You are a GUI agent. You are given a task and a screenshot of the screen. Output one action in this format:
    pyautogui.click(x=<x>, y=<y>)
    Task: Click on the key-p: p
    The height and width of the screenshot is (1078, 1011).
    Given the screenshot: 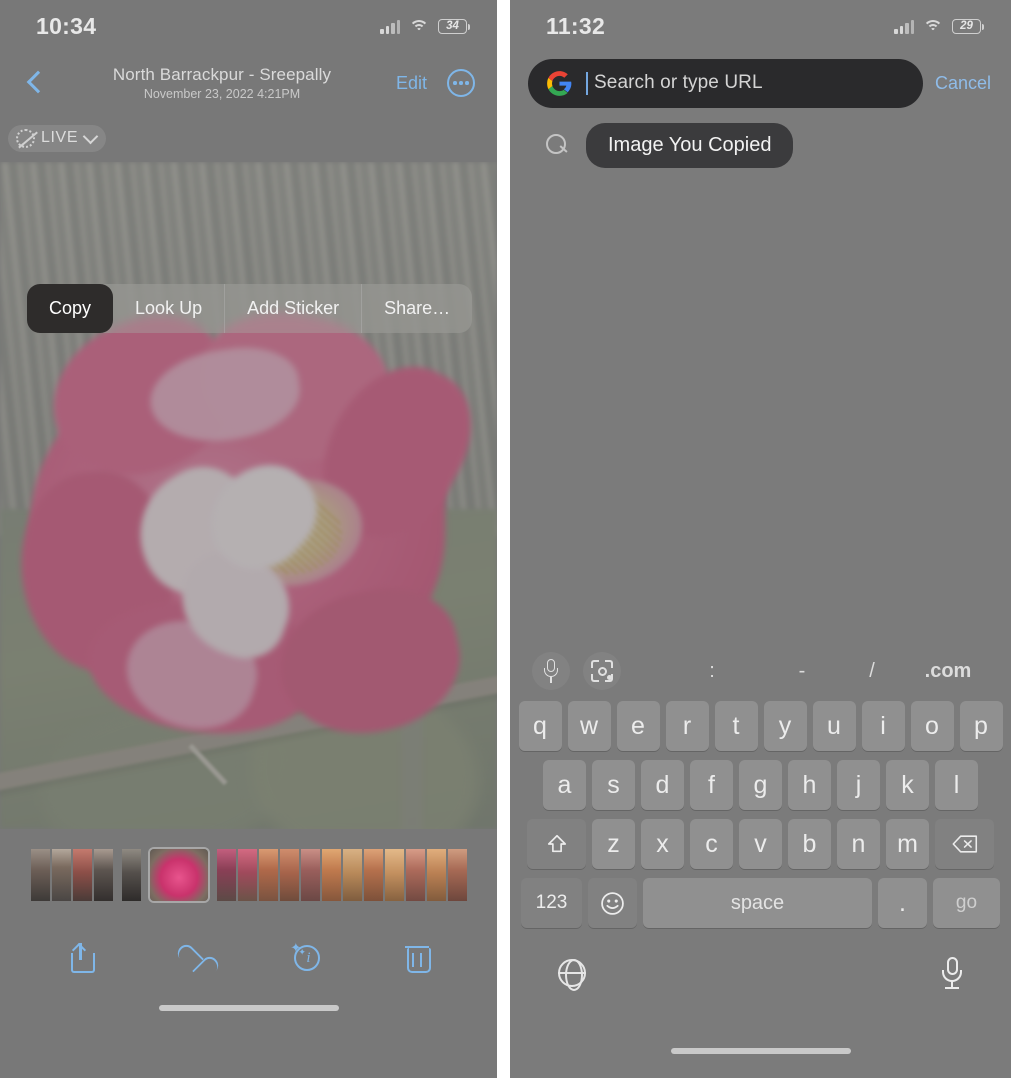 What is the action you would take?
    pyautogui.click(x=981, y=726)
    